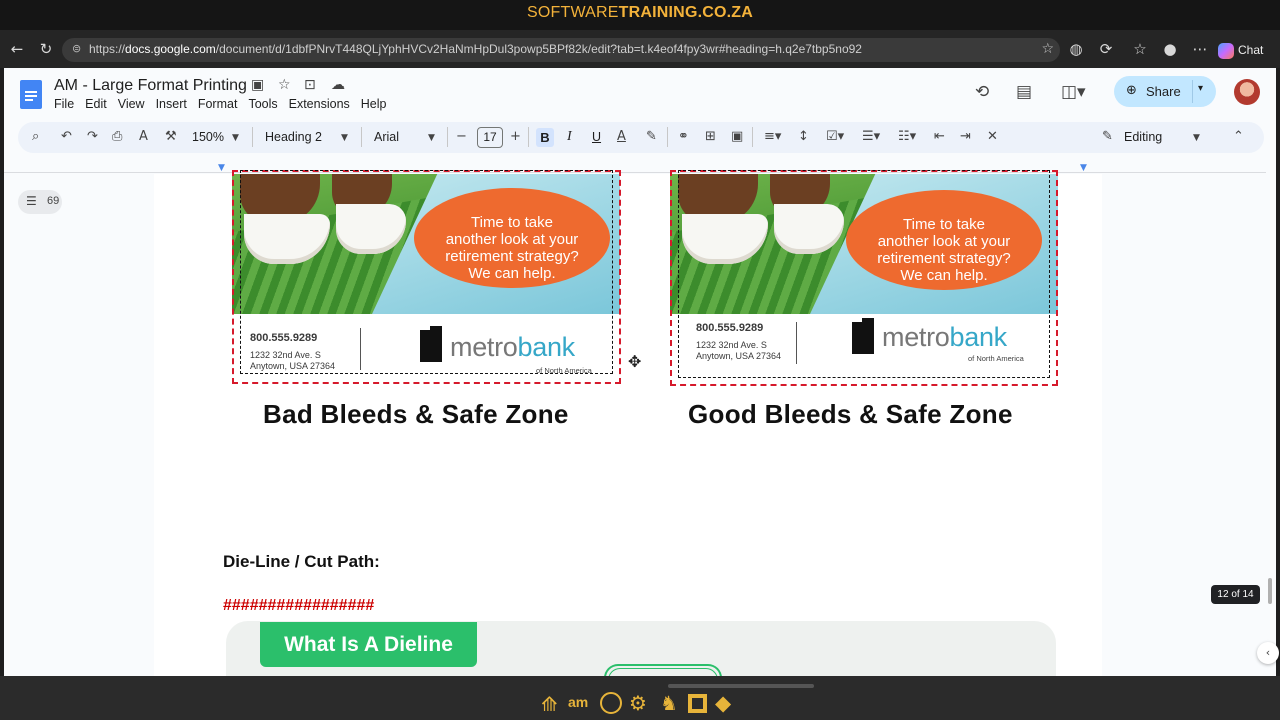  I want to click on star-icon: ☆, so click(284, 85).